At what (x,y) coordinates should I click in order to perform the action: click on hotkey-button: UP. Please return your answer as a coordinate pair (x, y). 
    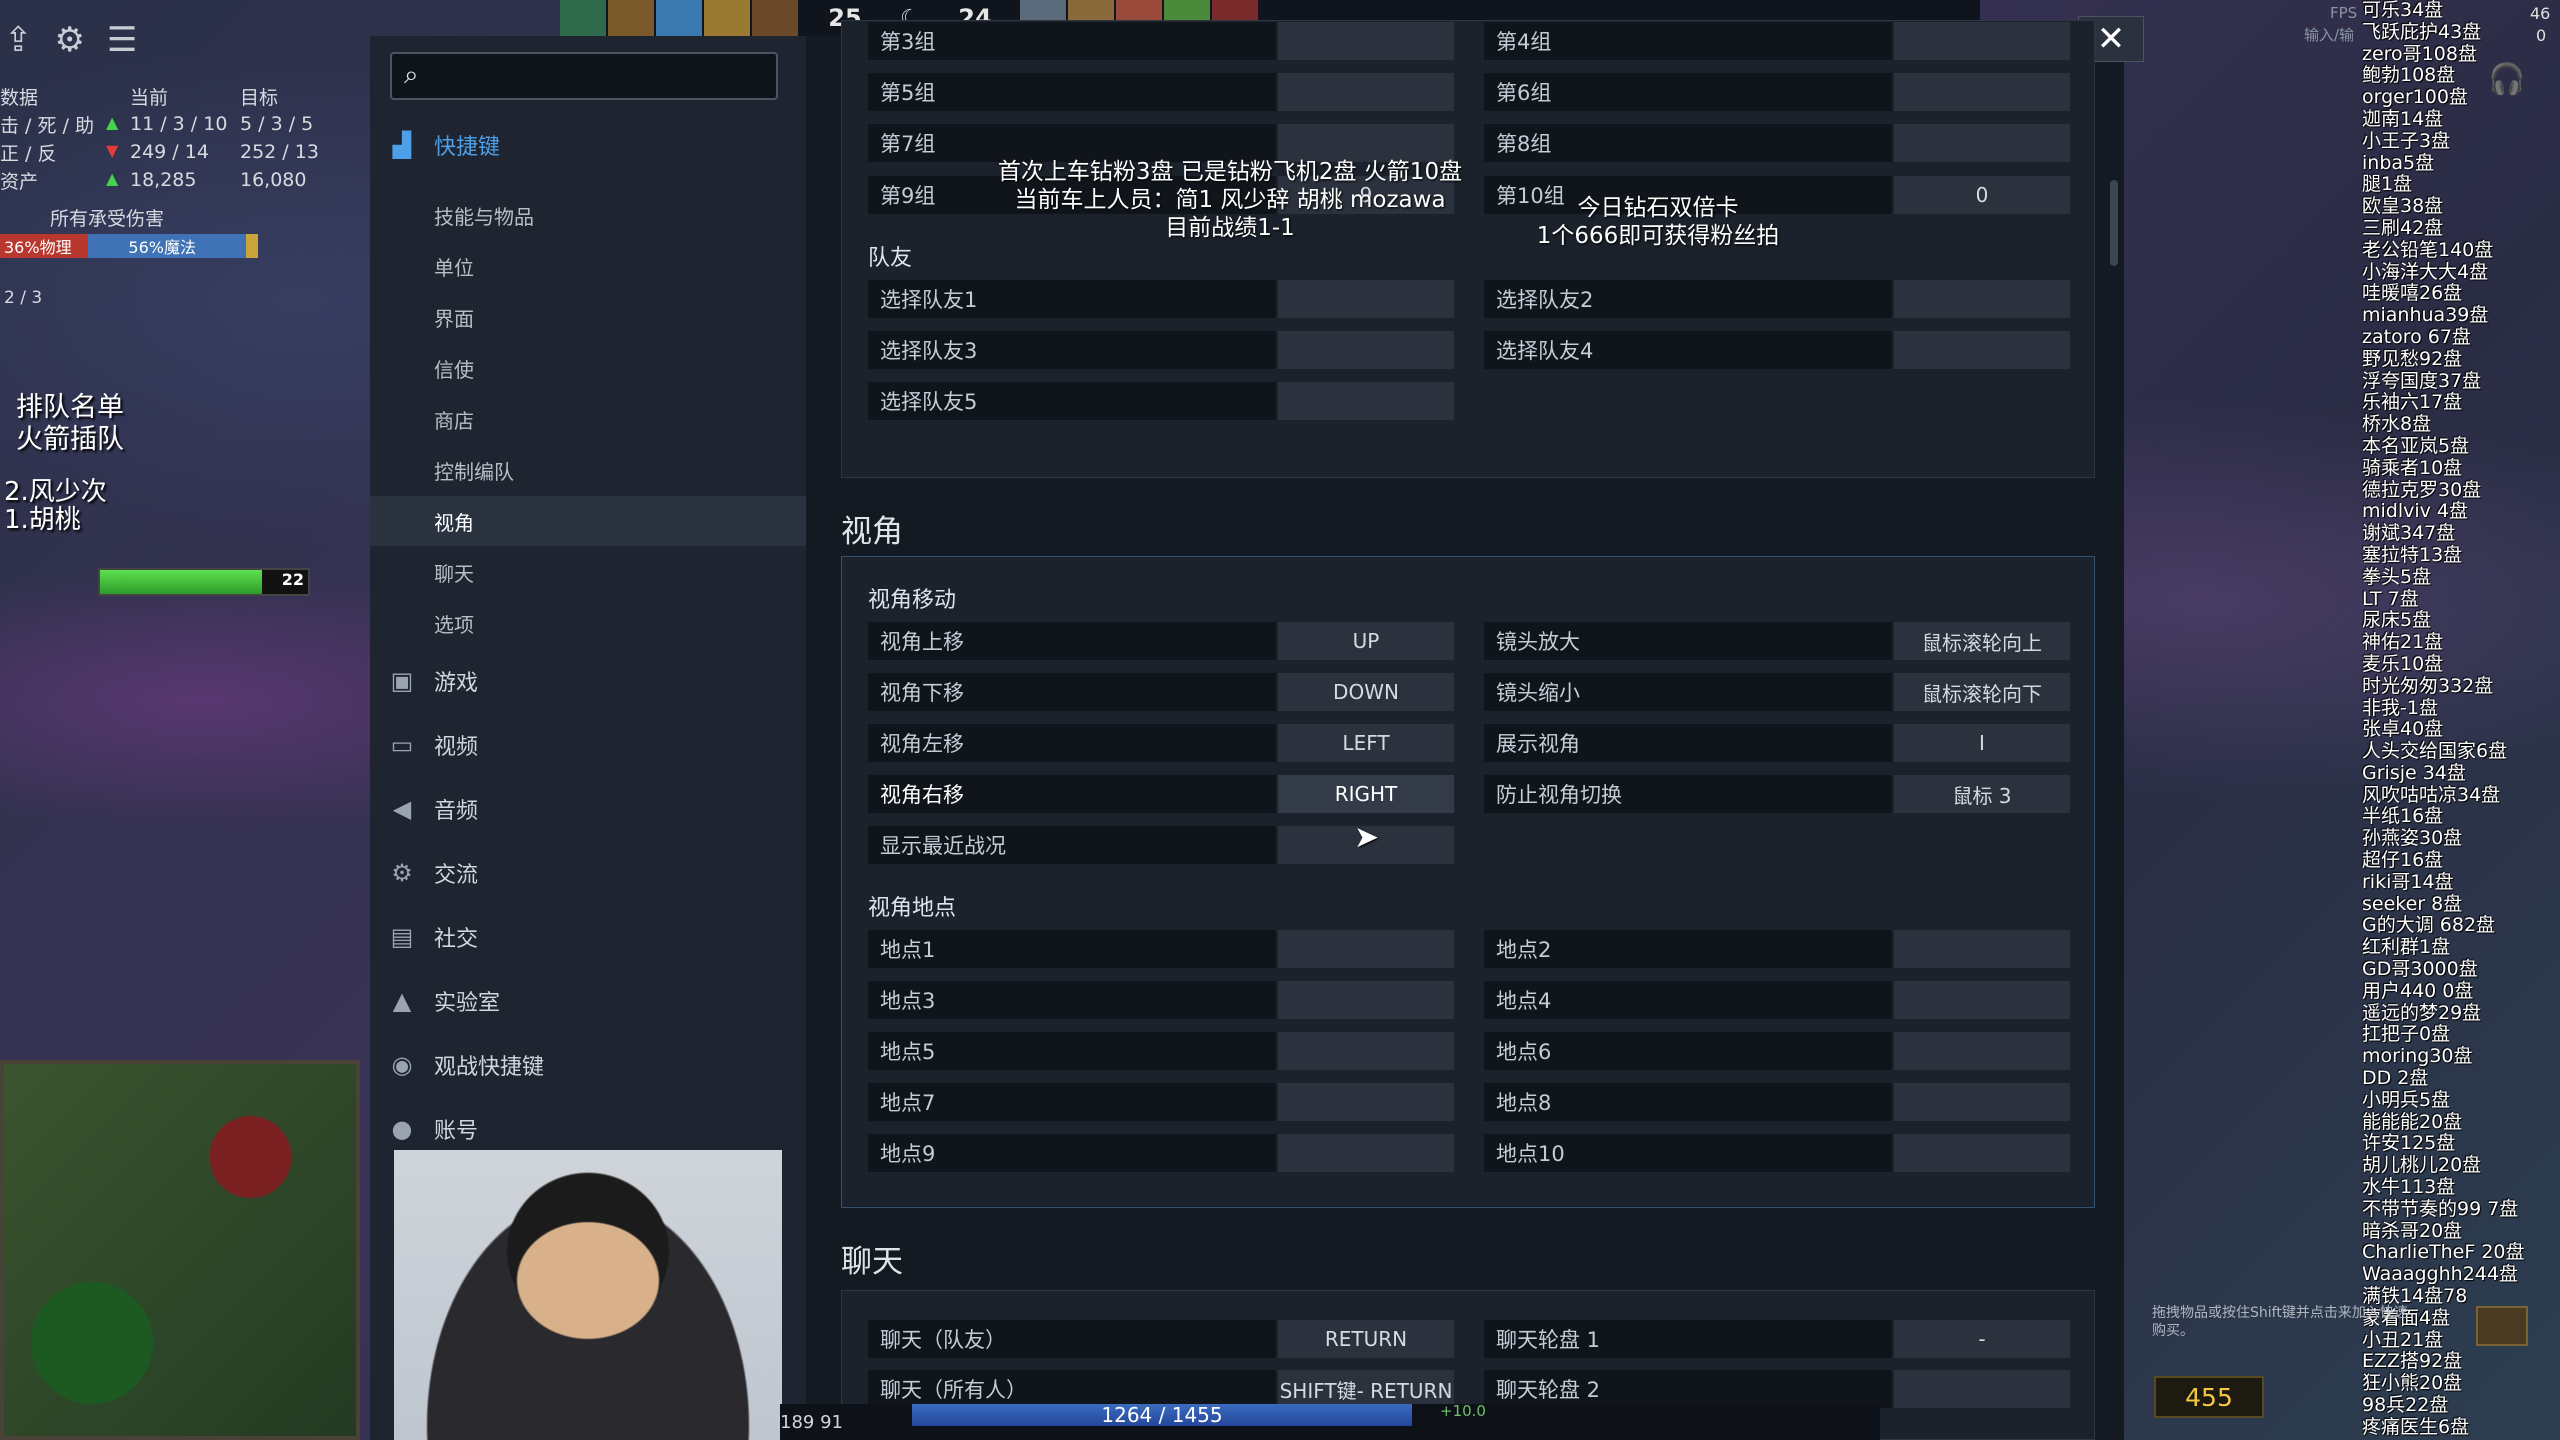
    Looking at the image, I should click on (1366, 641).